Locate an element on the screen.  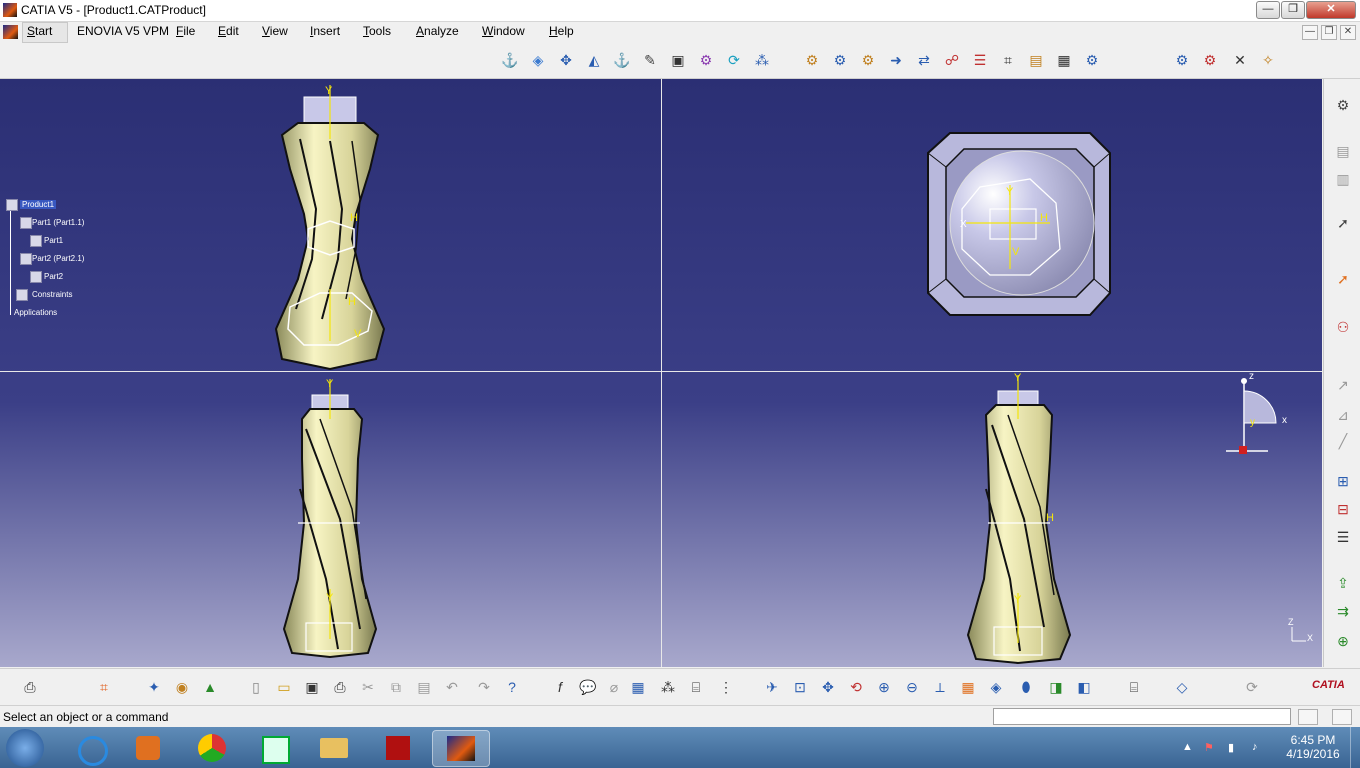
grid-icon: ⌗ is located at coordinates (104, 687).